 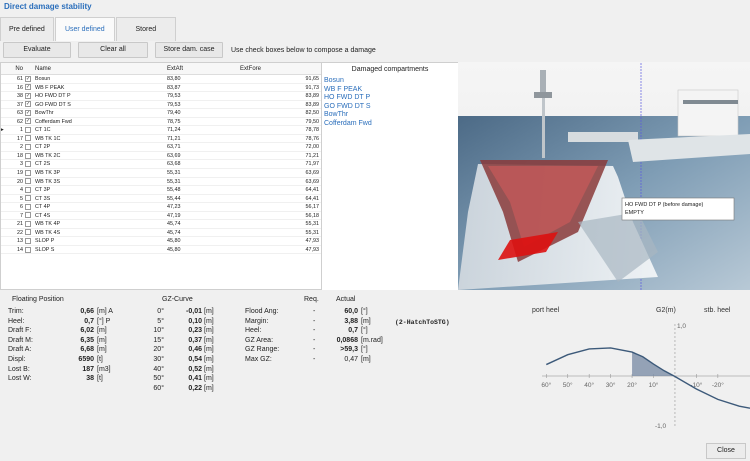 What do you see at coordinates (174, 121) in the screenshot?
I see `row-extaft: 78,75` at bounding box center [174, 121].